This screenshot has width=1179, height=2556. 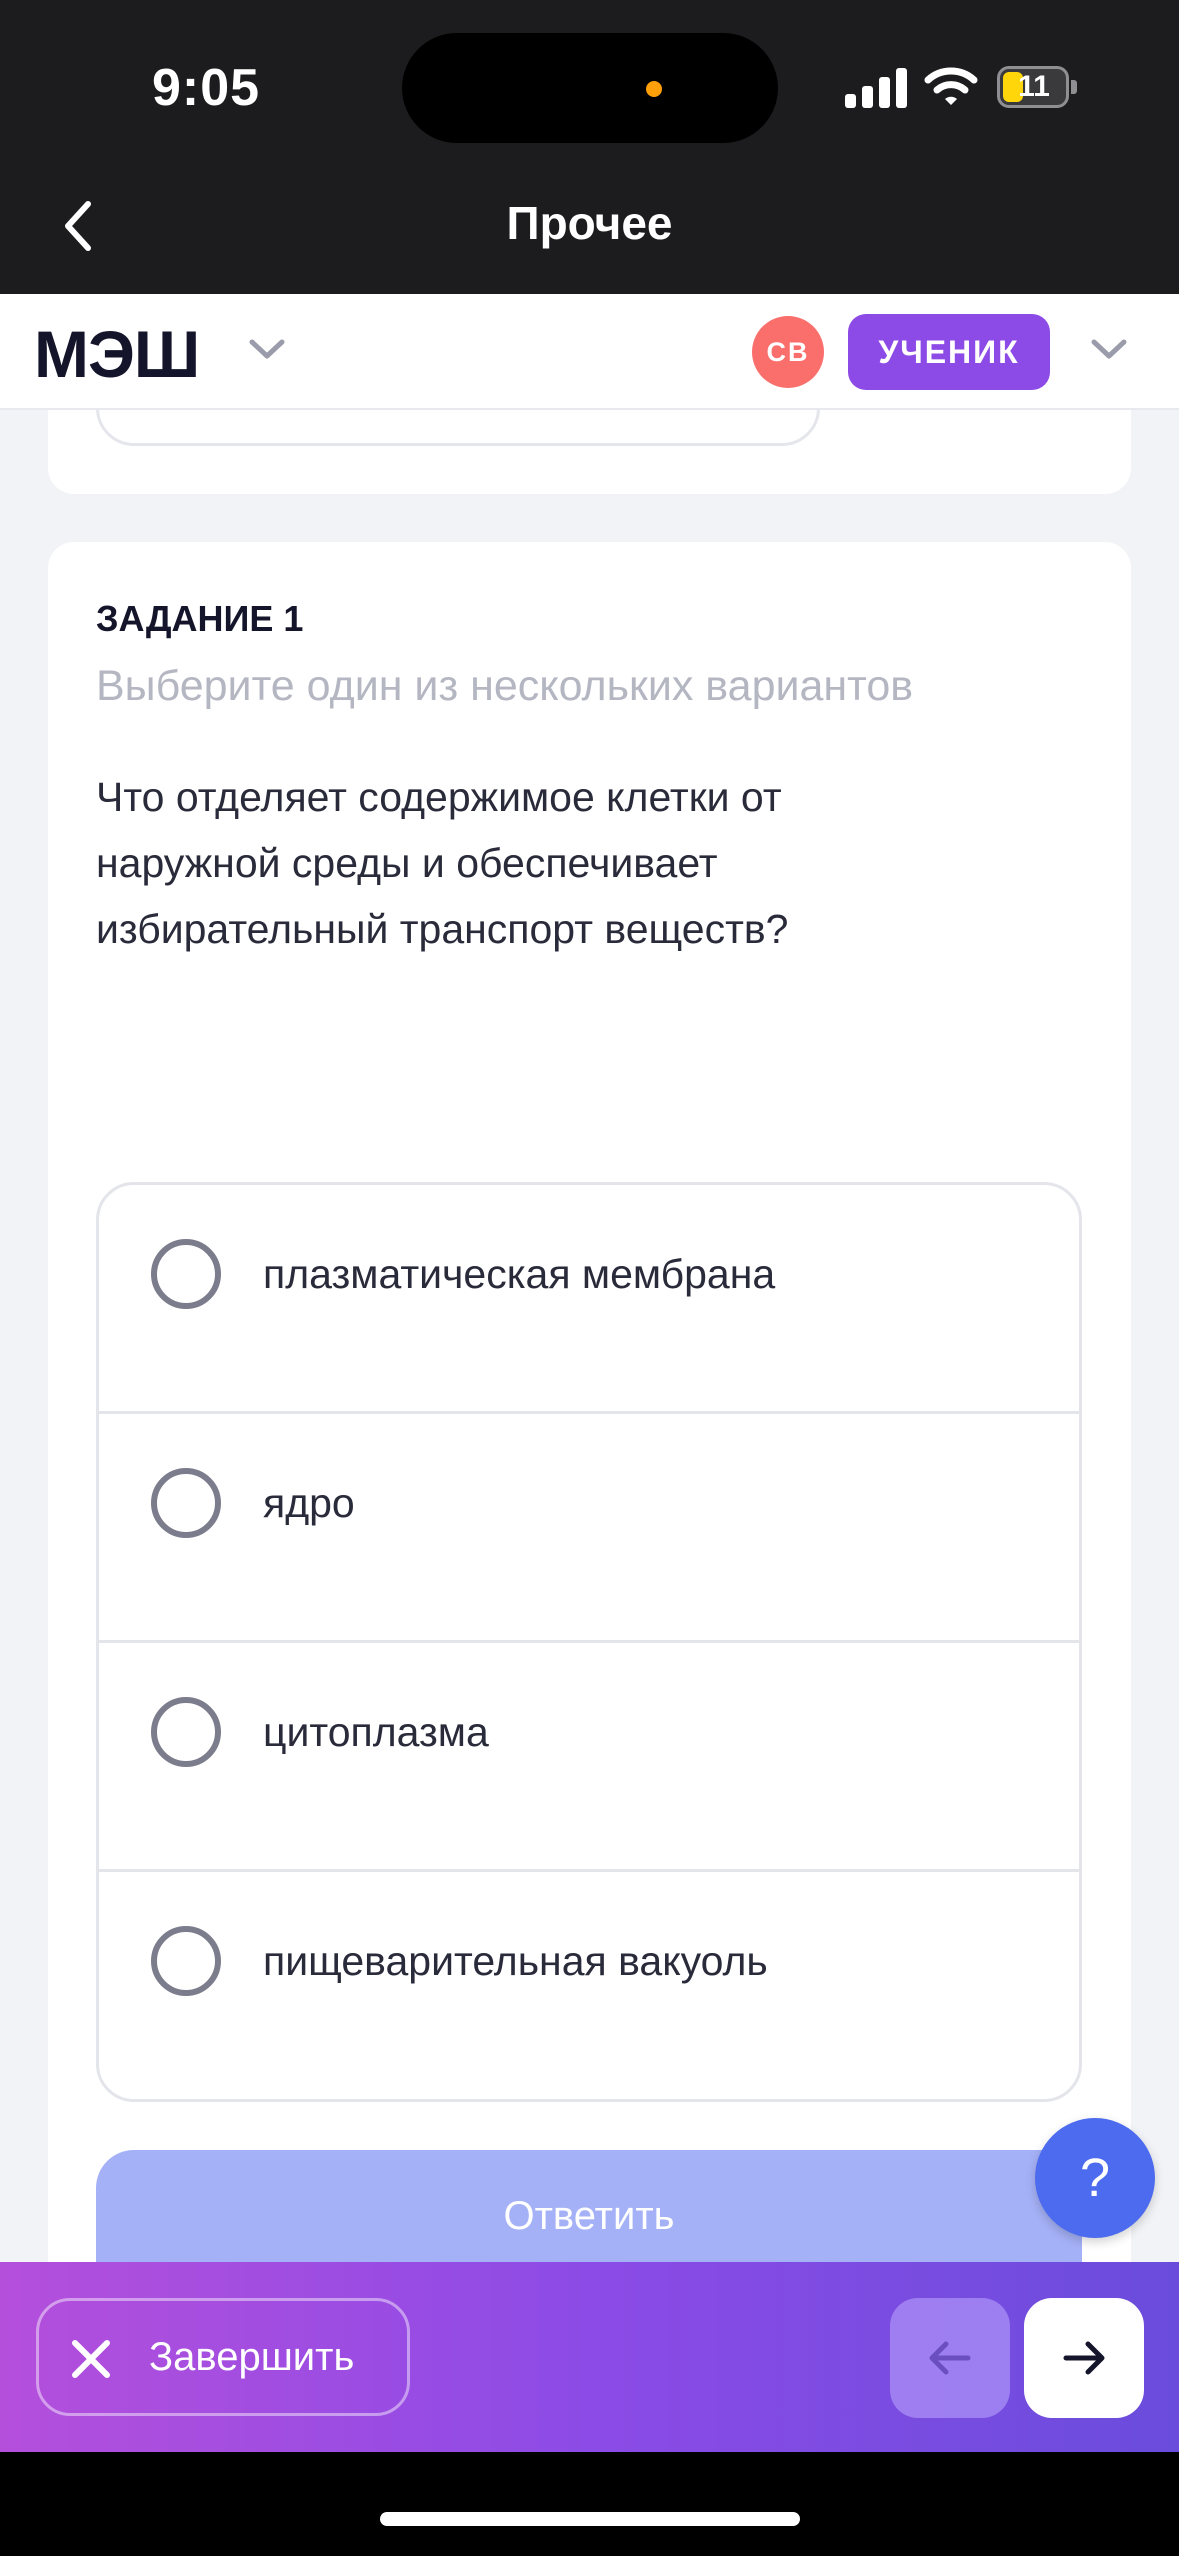 What do you see at coordinates (589, 1757) in the screenshot?
I see `answer-option: цитоплазма` at bounding box center [589, 1757].